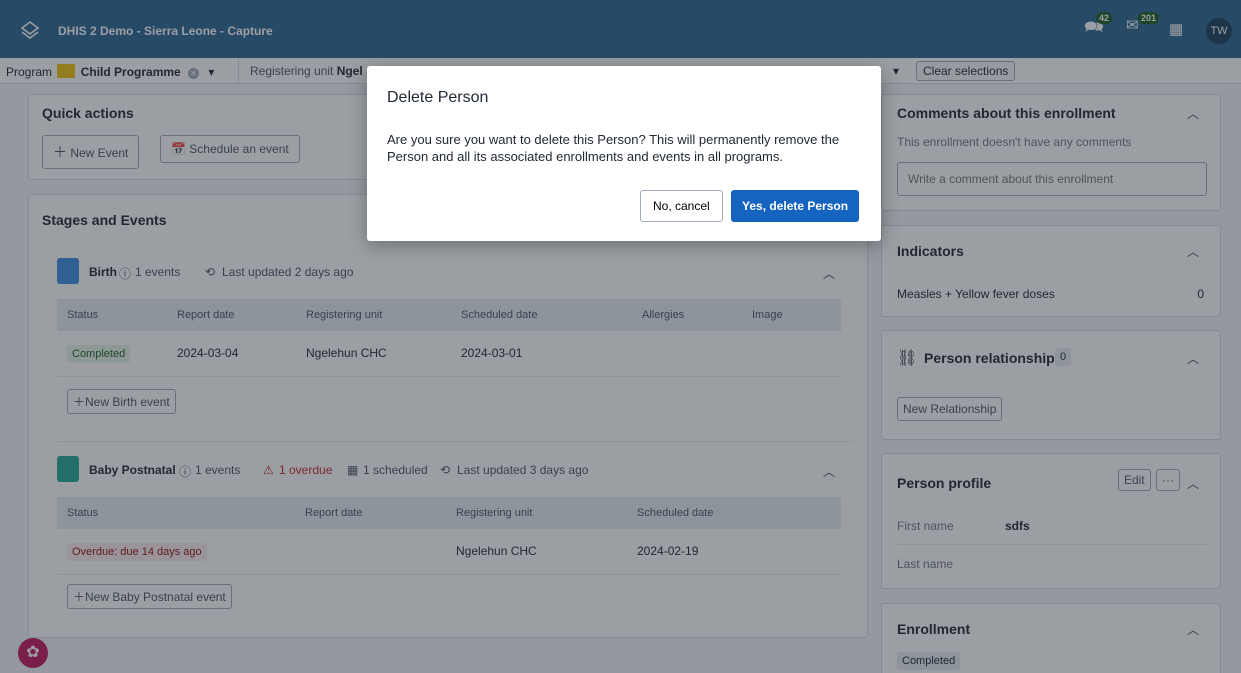 Image resolution: width=1241 pixels, height=673 pixels. I want to click on modal-title: Delete Person, so click(438, 97).